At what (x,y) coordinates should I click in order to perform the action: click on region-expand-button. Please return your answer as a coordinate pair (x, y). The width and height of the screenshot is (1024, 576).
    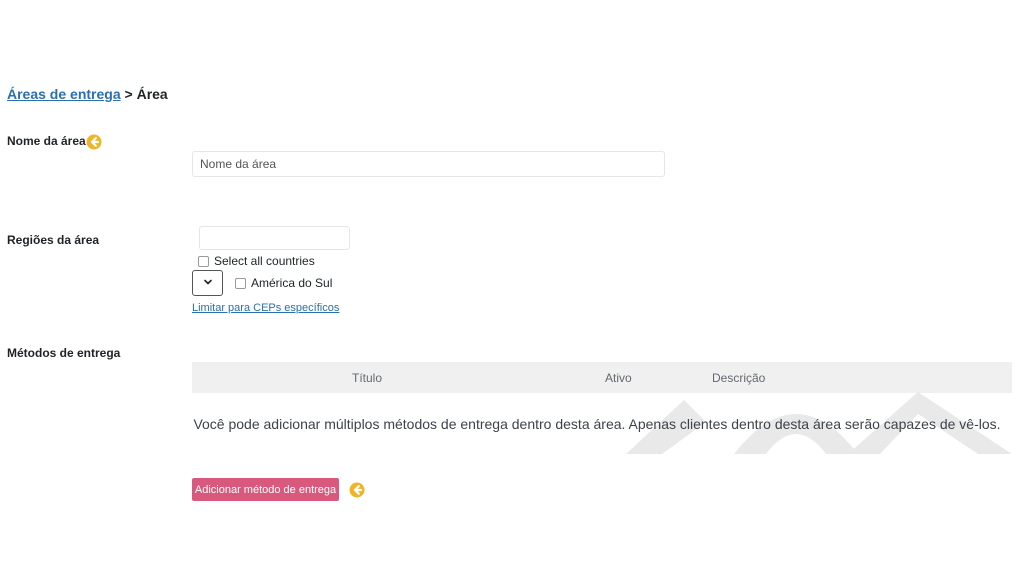
    Looking at the image, I should click on (207, 283).